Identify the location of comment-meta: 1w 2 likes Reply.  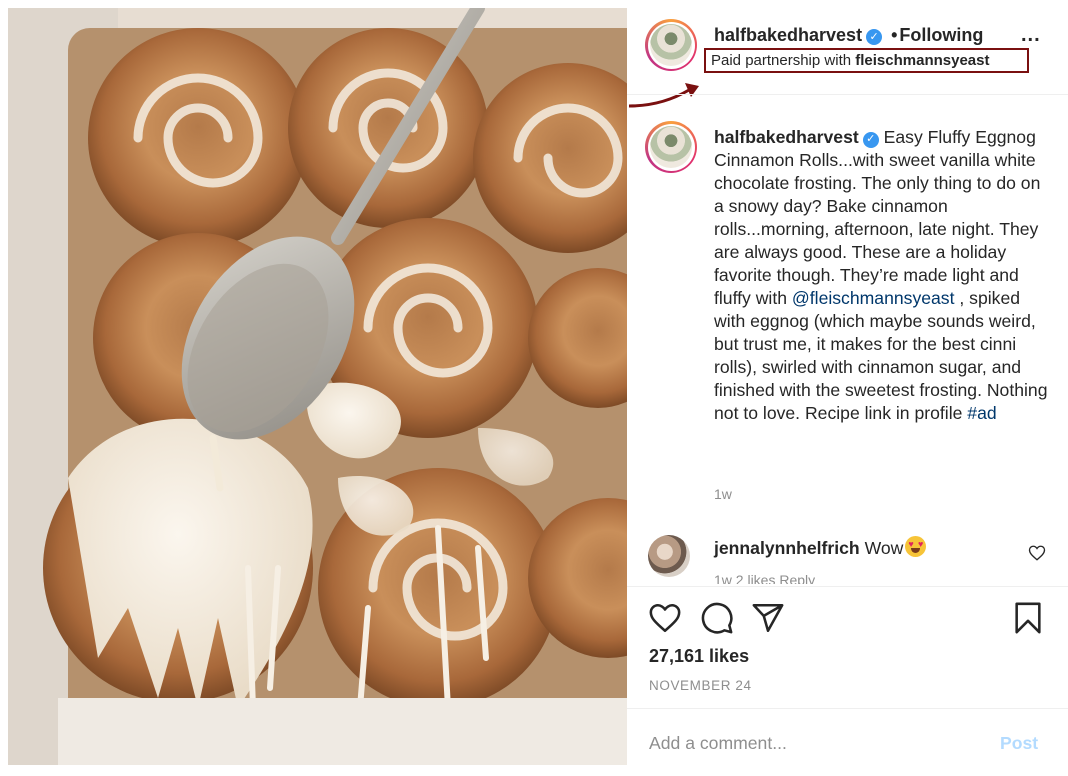
(764, 578).